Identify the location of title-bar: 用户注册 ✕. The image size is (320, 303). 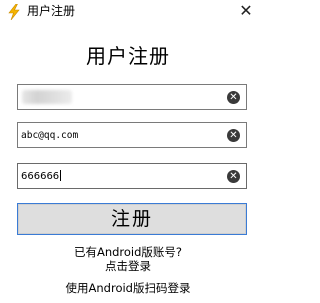
(128, 13).